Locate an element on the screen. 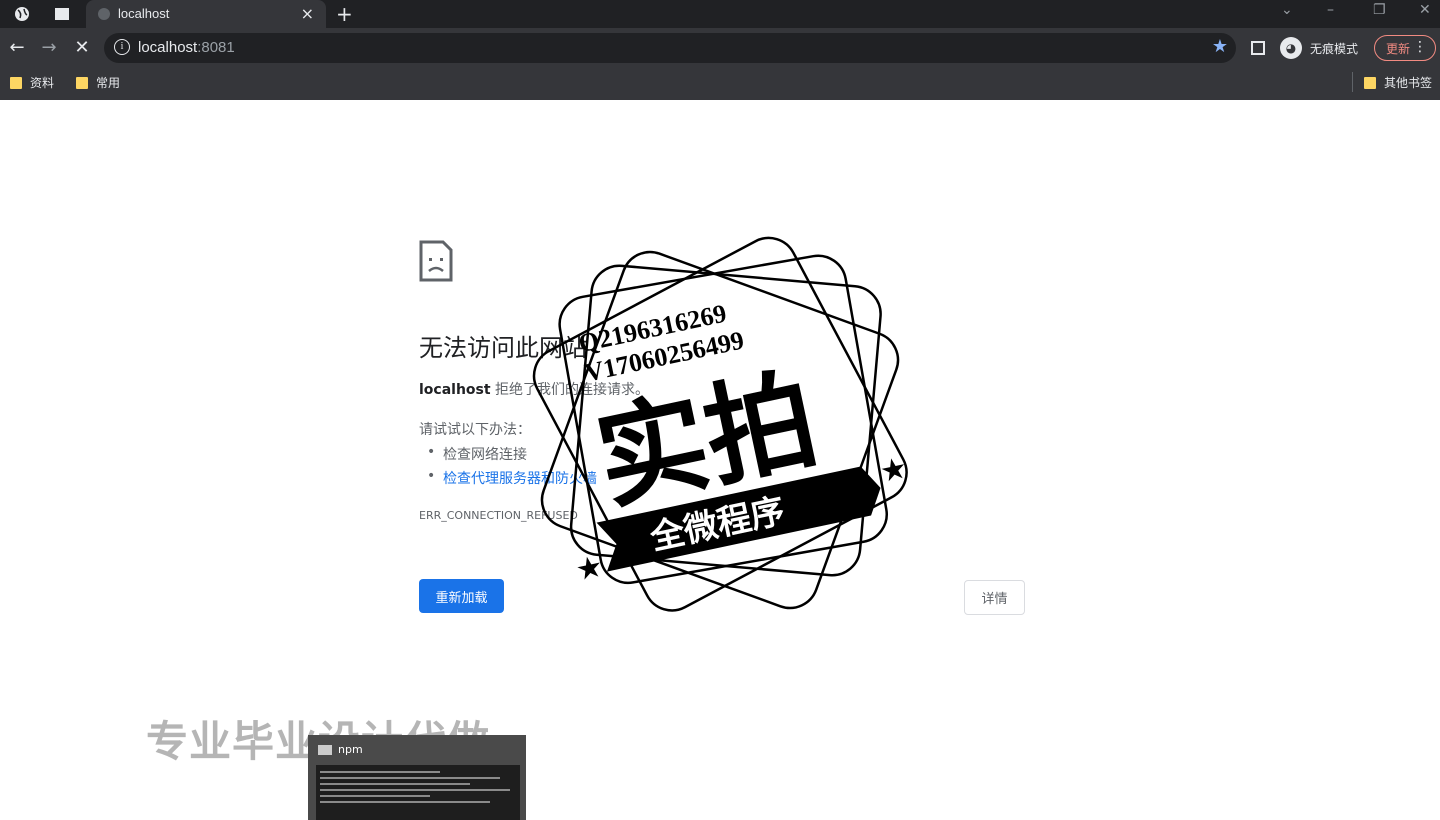 This screenshot has width=1440, height=820. url-text: localhost:8081 is located at coordinates (186, 47).